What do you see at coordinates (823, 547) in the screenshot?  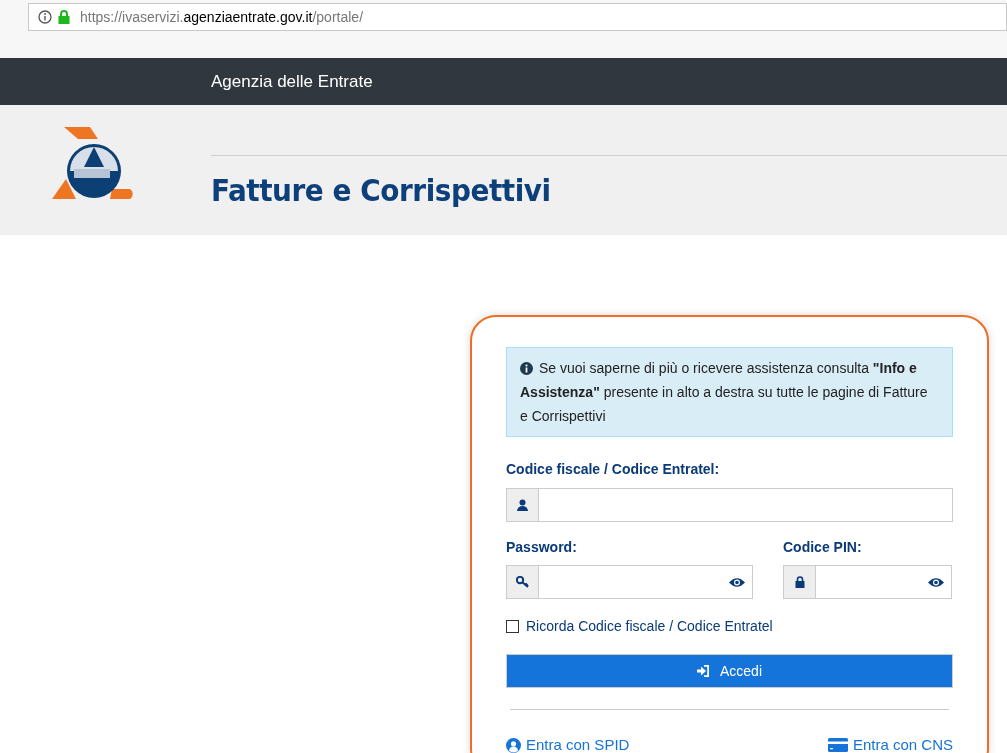 I see `field-label: Codice PIN:` at bounding box center [823, 547].